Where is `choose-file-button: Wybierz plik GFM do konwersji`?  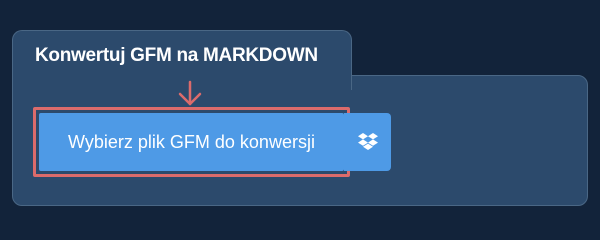 choose-file-button: Wybierz plik GFM do konwersji is located at coordinates (191, 142).